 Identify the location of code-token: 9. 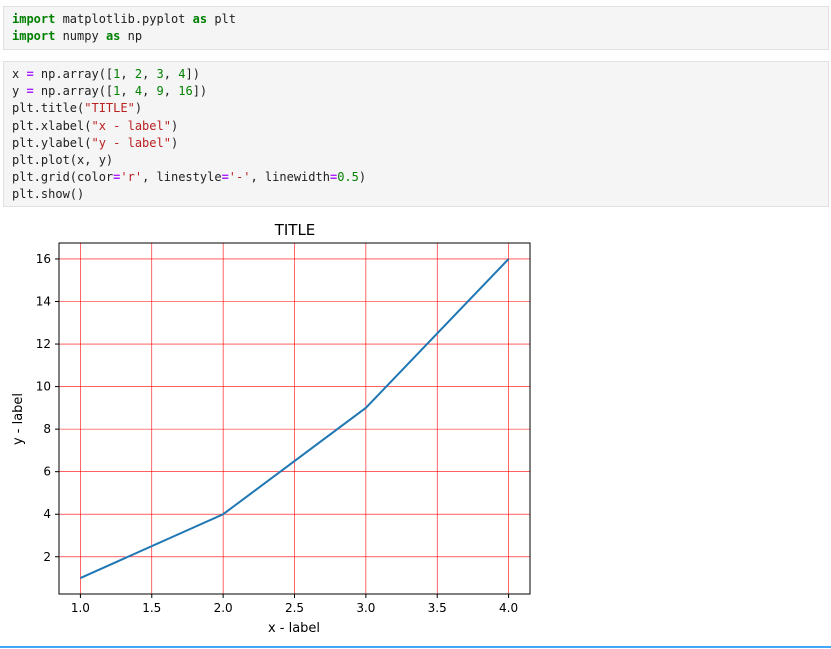
(160, 91).